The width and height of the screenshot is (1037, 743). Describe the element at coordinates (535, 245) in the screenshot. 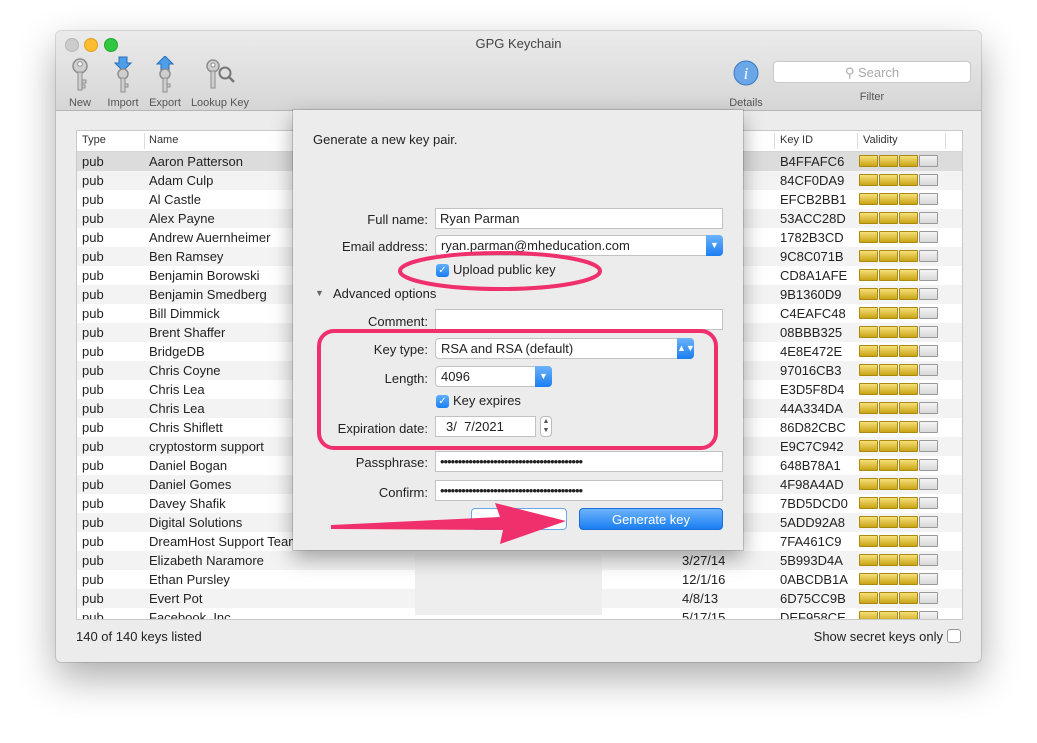

I see `email-value: ryan.parman@mheducation.com` at that location.